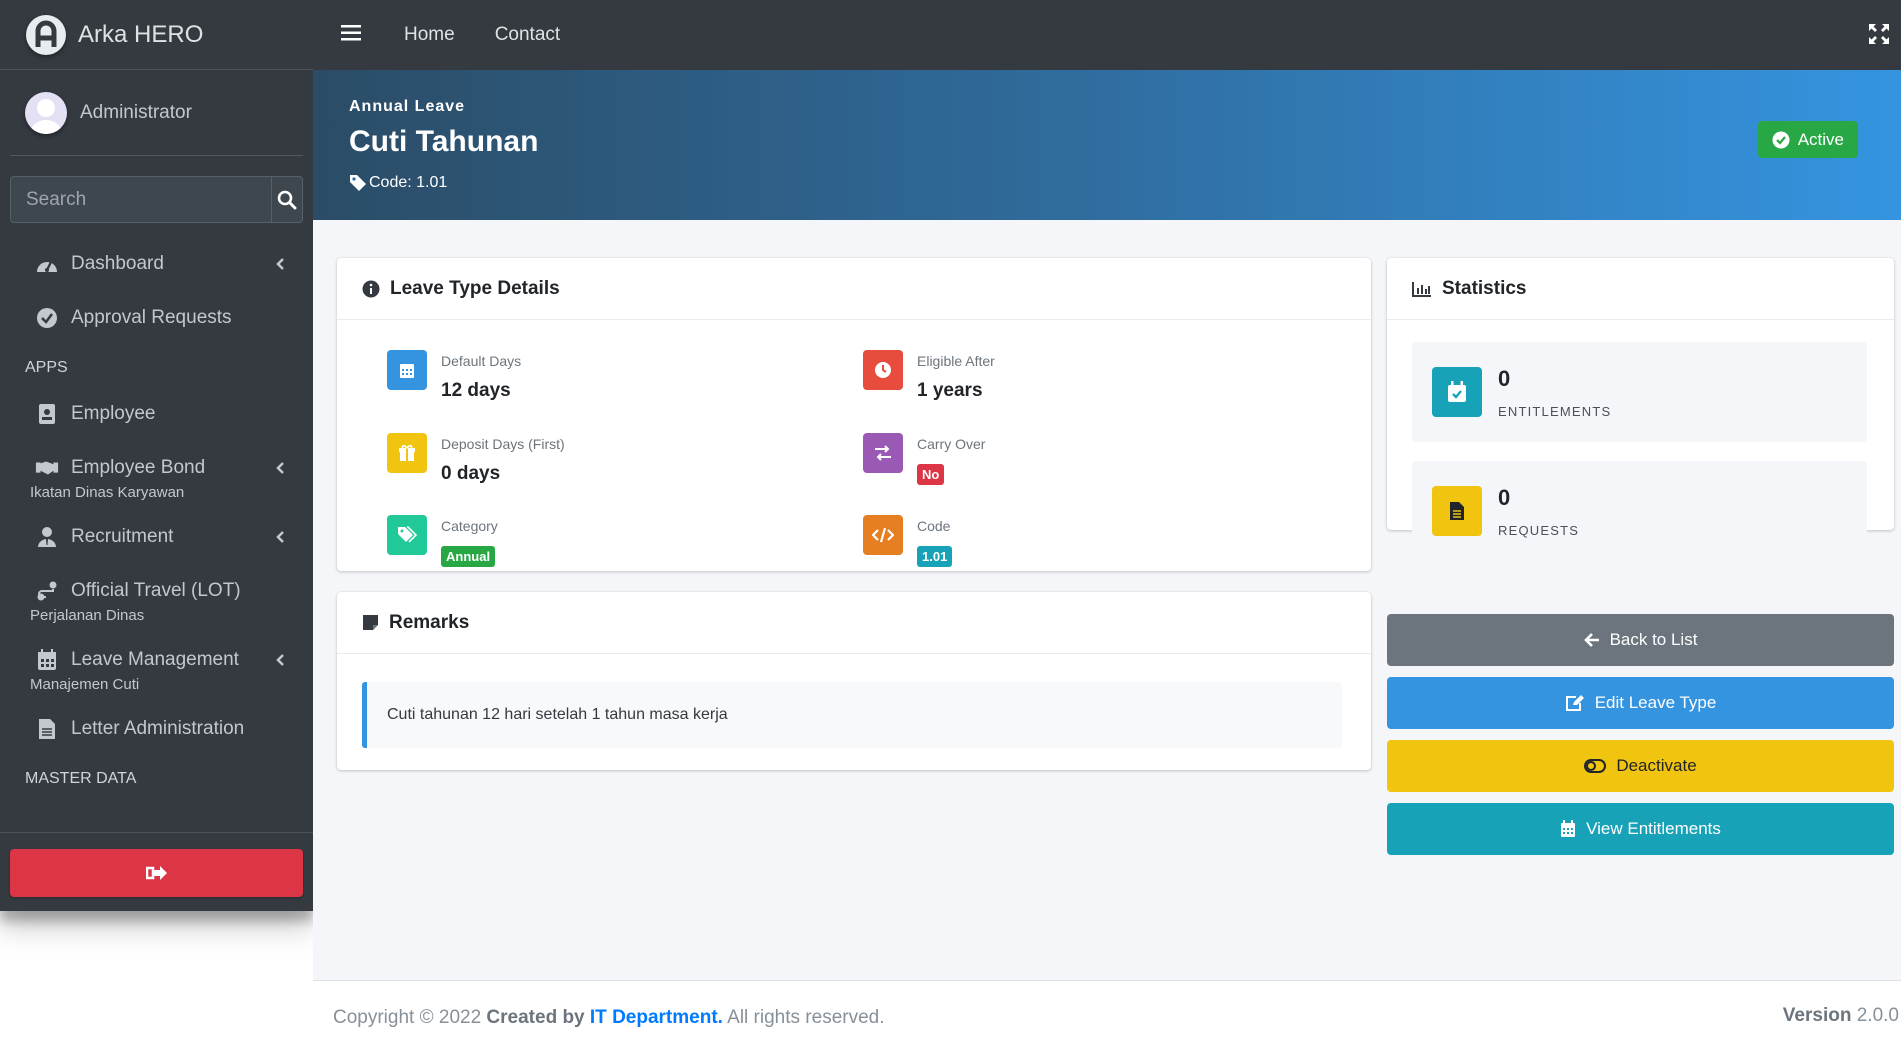  I want to click on toggle-off-icon, so click(1595, 766).